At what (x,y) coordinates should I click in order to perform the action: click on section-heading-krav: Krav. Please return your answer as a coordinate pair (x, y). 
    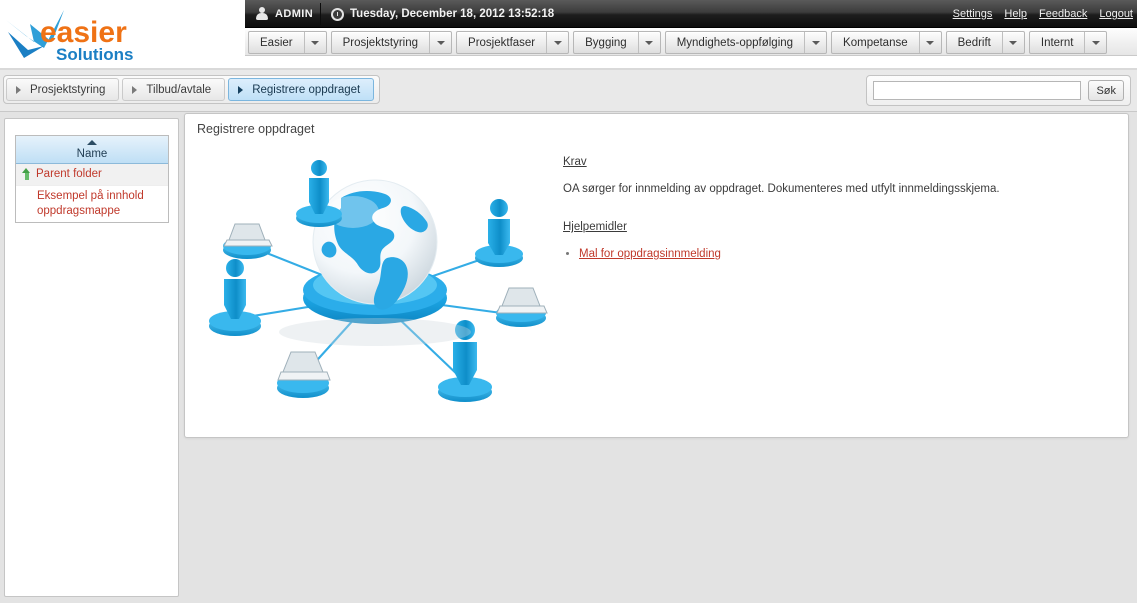
    Looking at the image, I should click on (575, 162).